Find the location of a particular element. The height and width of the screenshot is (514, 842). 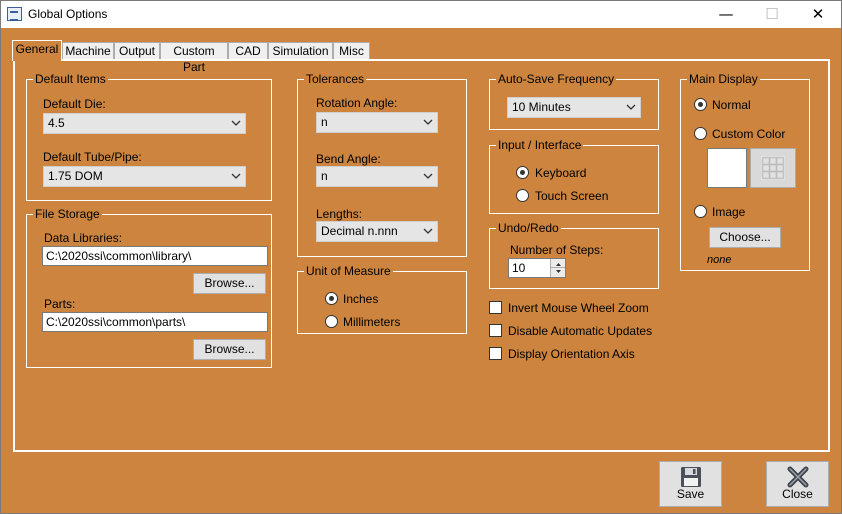

unit-of-measure-group: Unit of Measure Inches Millimeters is located at coordinates (382, 299).